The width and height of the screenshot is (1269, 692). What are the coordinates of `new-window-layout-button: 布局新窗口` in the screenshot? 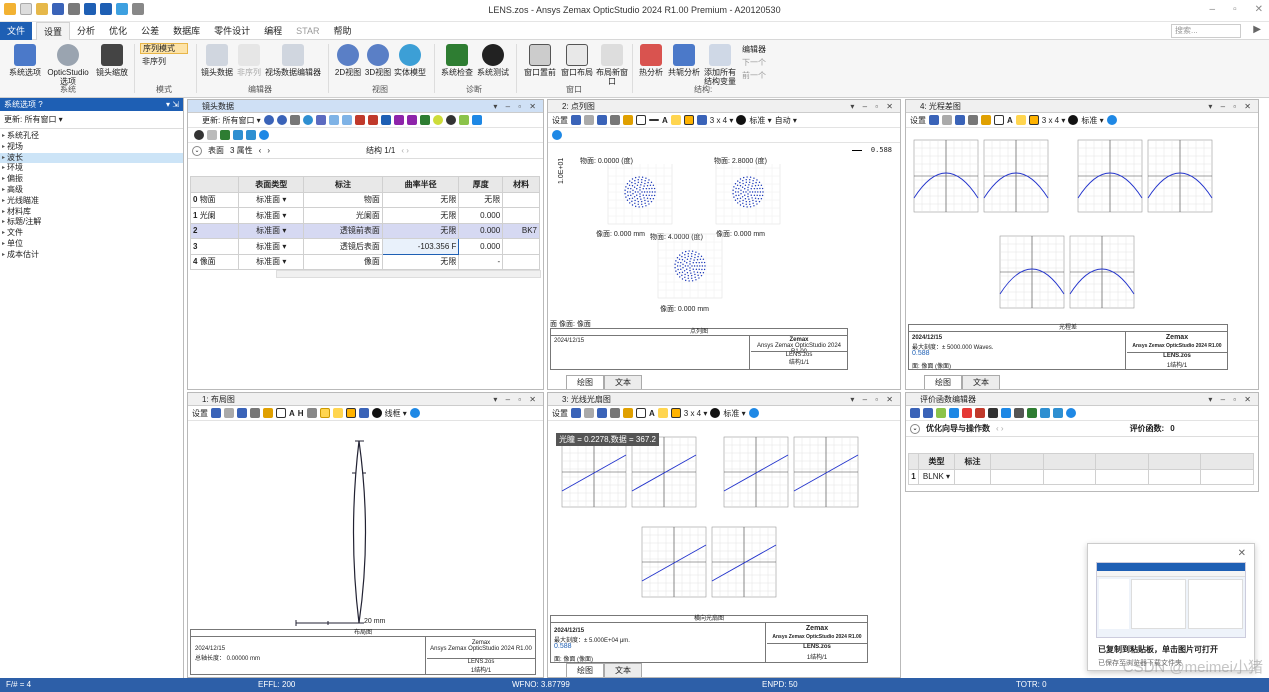 It's located at (612, 65).